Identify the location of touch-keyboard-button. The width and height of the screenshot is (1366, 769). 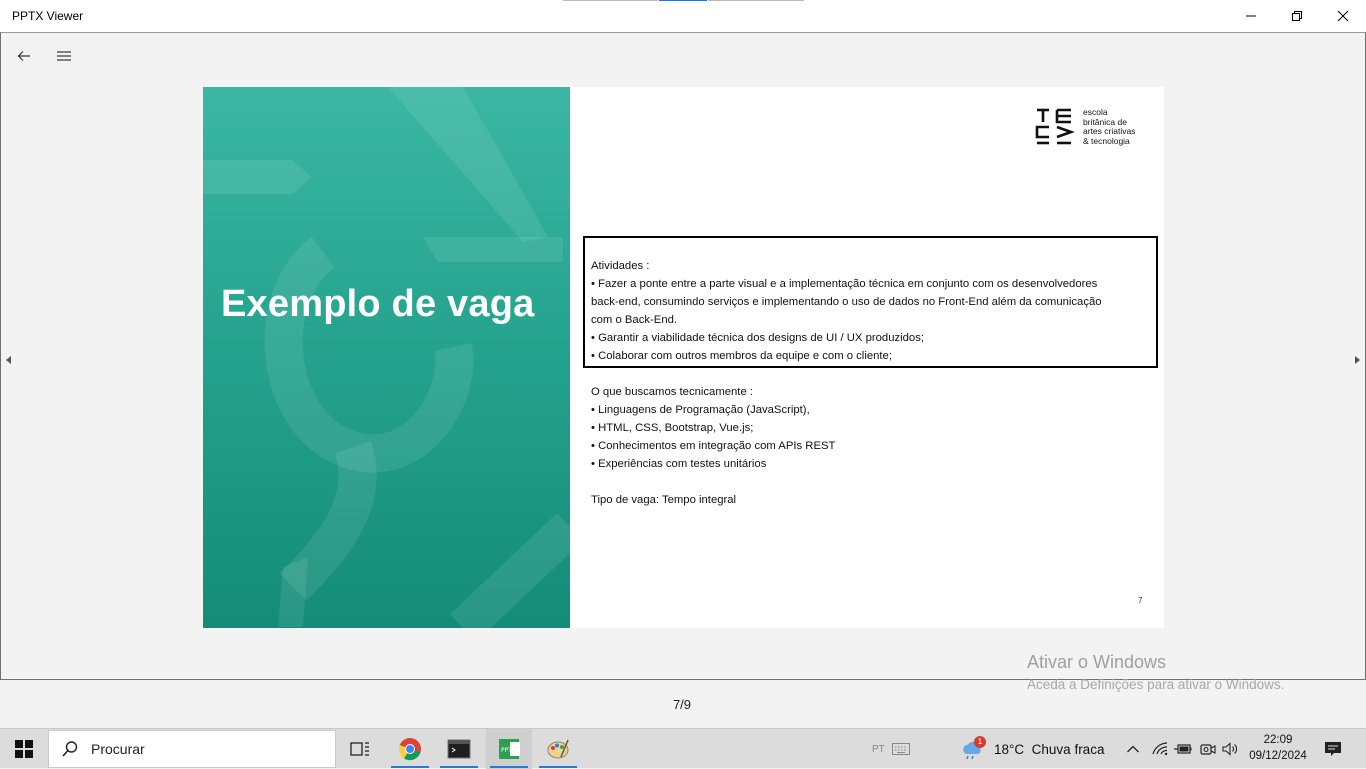
(901, 749).